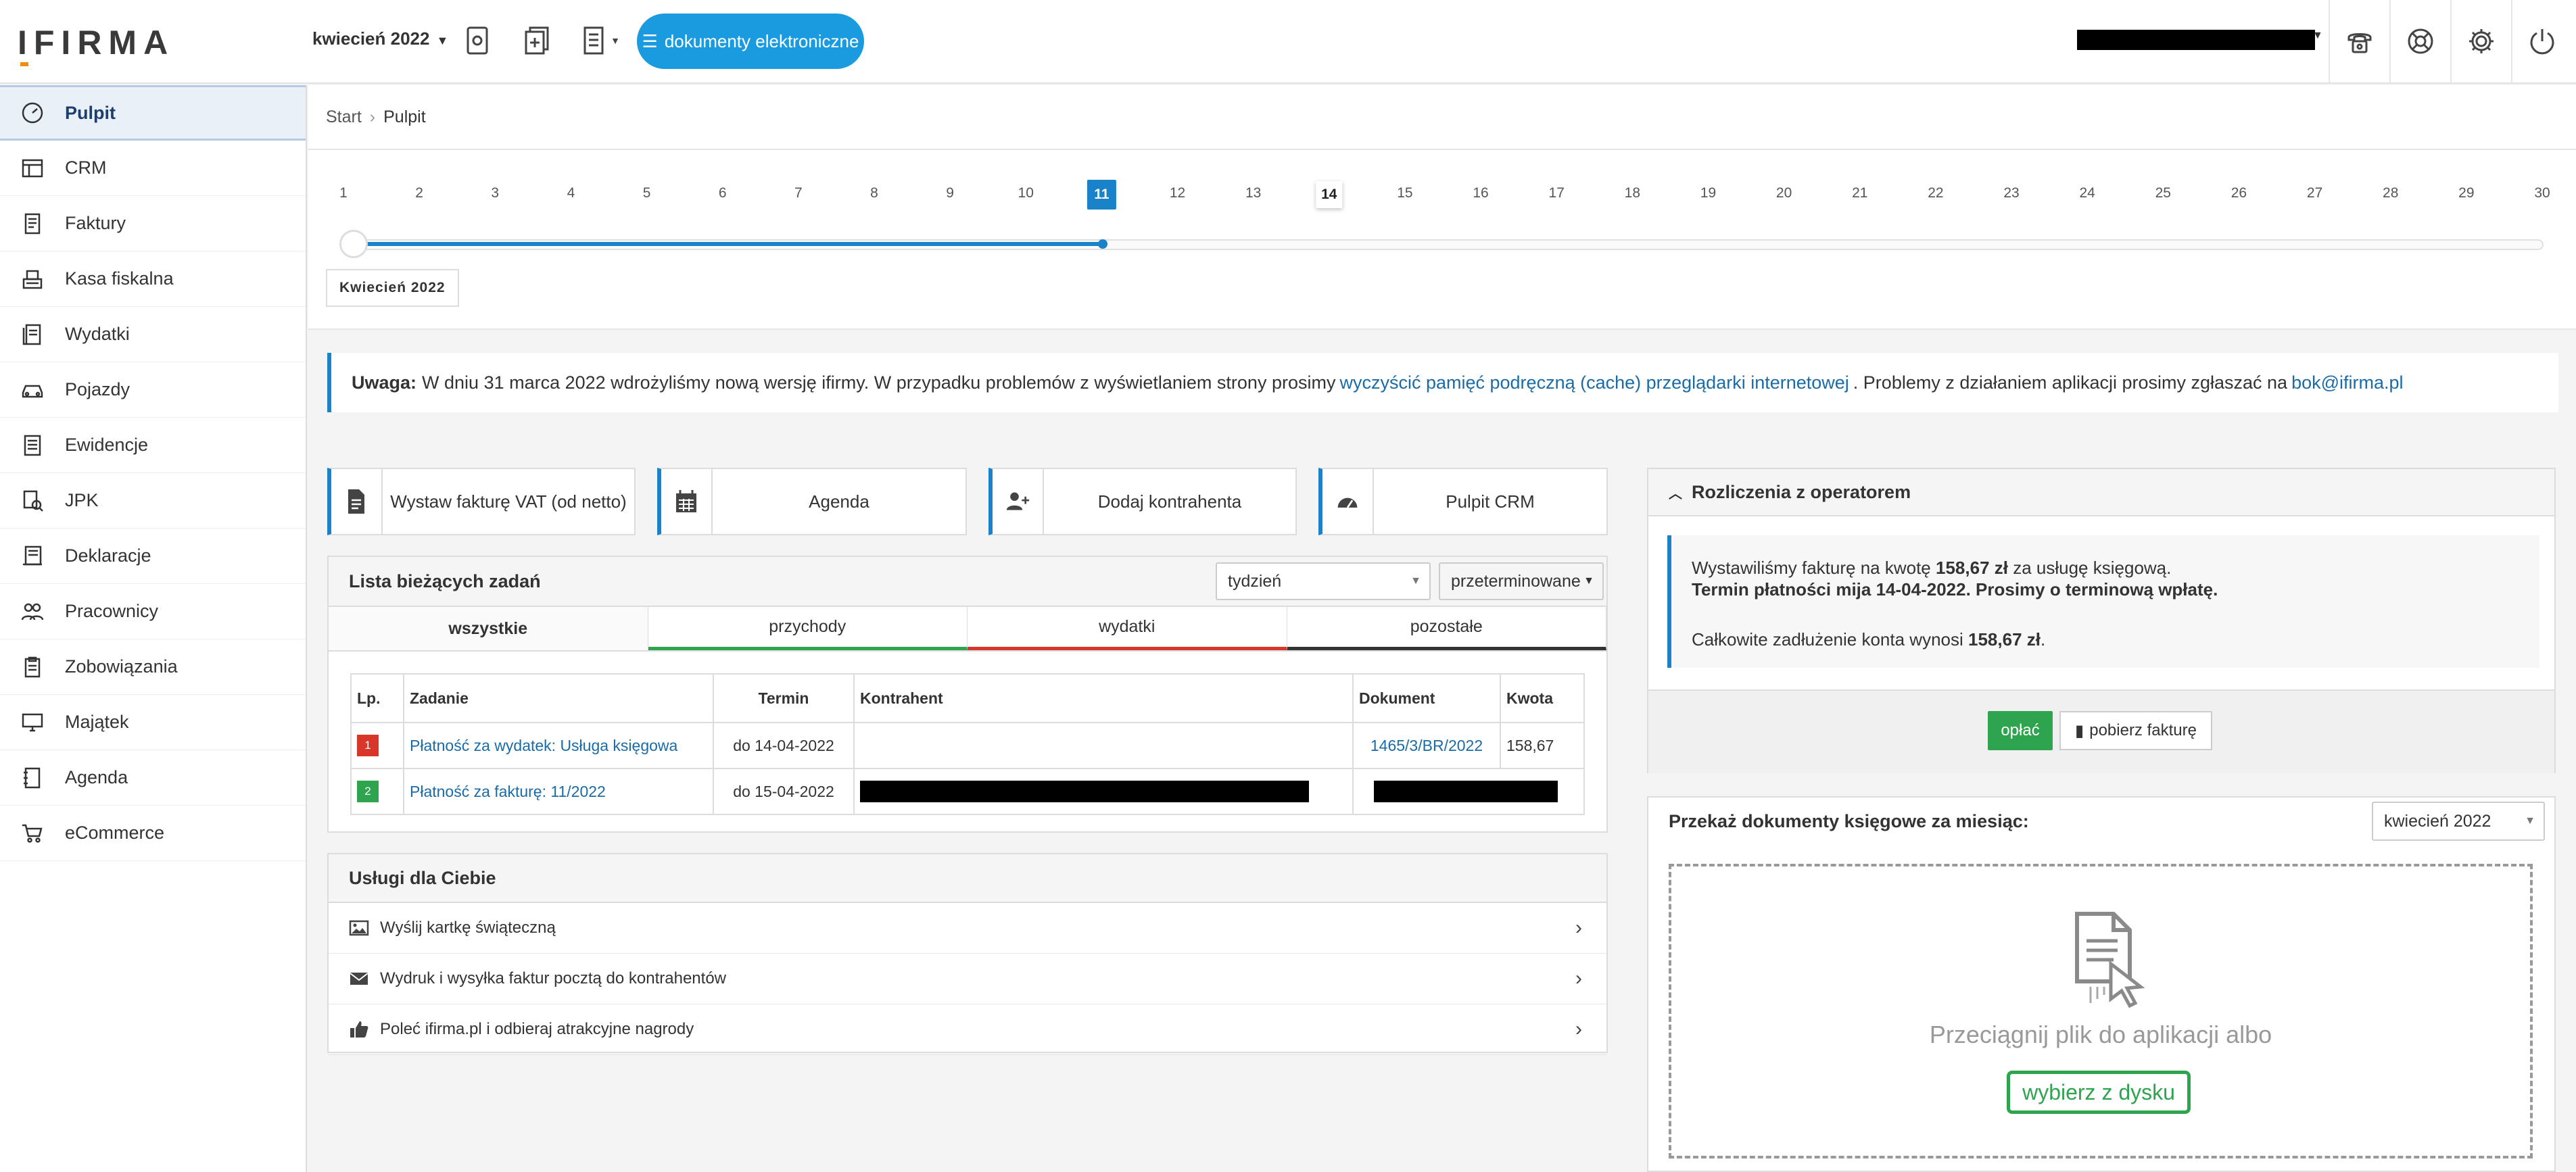  Describe the element at coordinates (32, 833) in the screenshot. I see `cart-icon` at that location.